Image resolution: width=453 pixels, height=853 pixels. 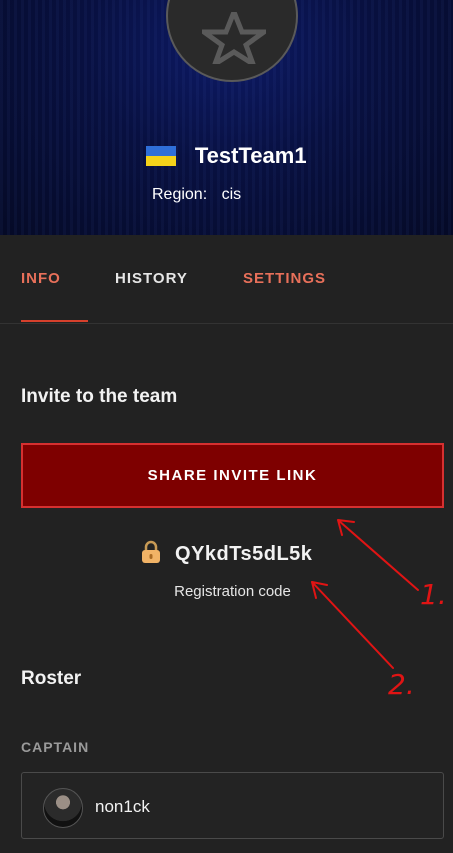 What do you see at coordinates (231, 194) in the screenshot?
I see `region-value: cis` at bounding box center [231, 194].